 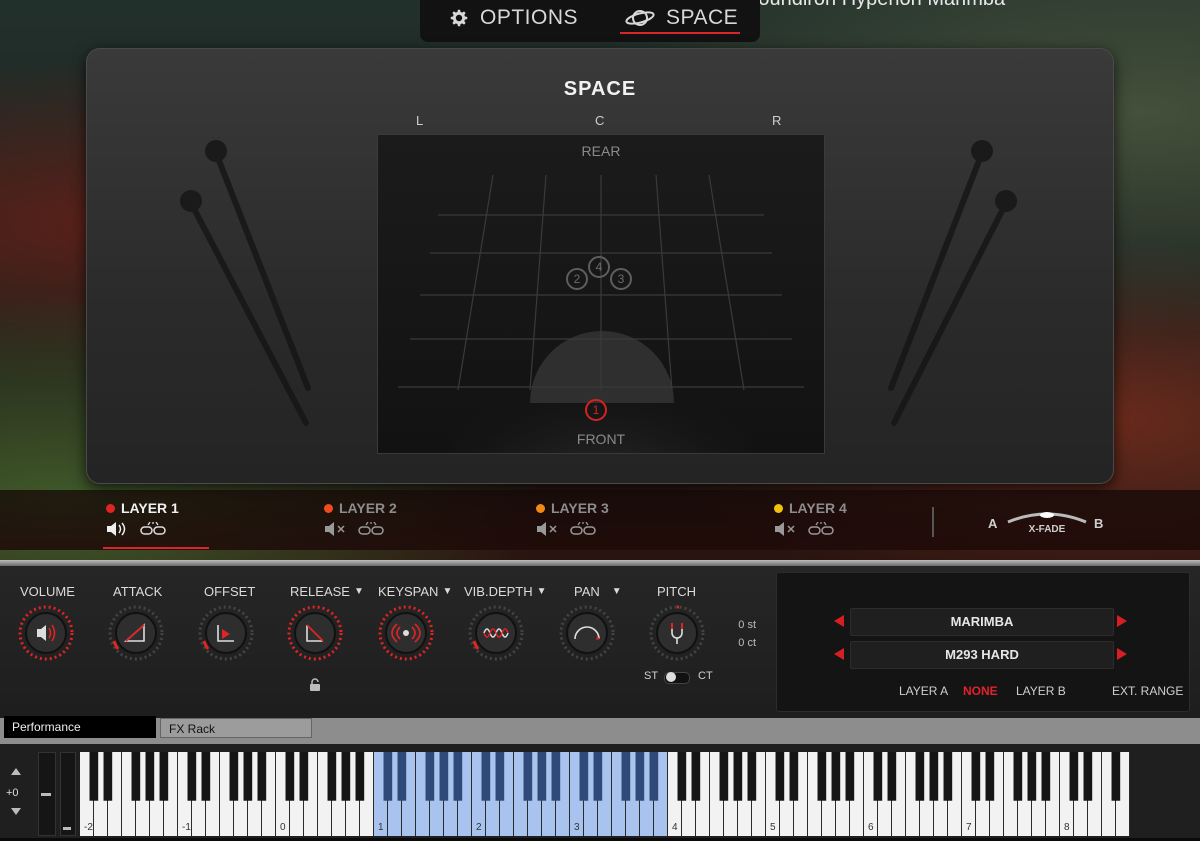 I want to click on keyboard-keys: -2 -1 0 1 2 3 4 5 6 7 8, so click(x=605, y=794).